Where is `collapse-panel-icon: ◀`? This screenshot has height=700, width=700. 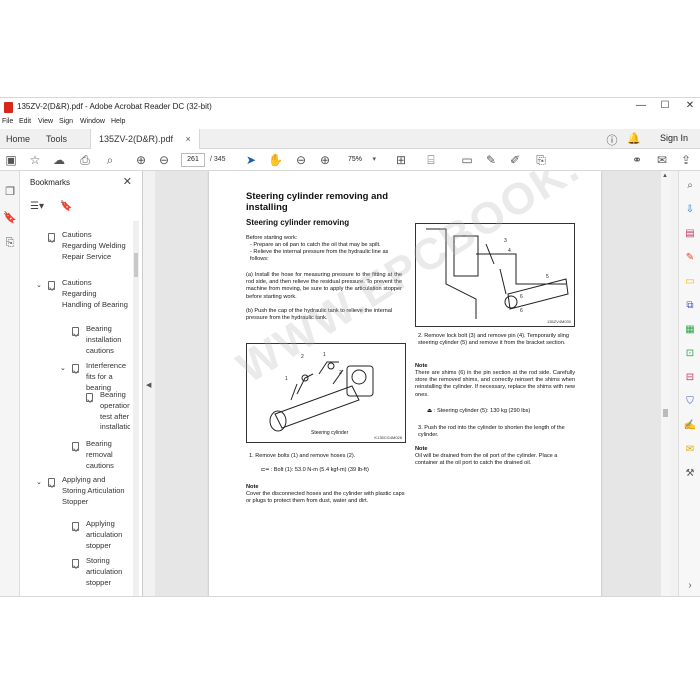
collapse-panel-icon: ◀ is located at coordinates (148, 385).